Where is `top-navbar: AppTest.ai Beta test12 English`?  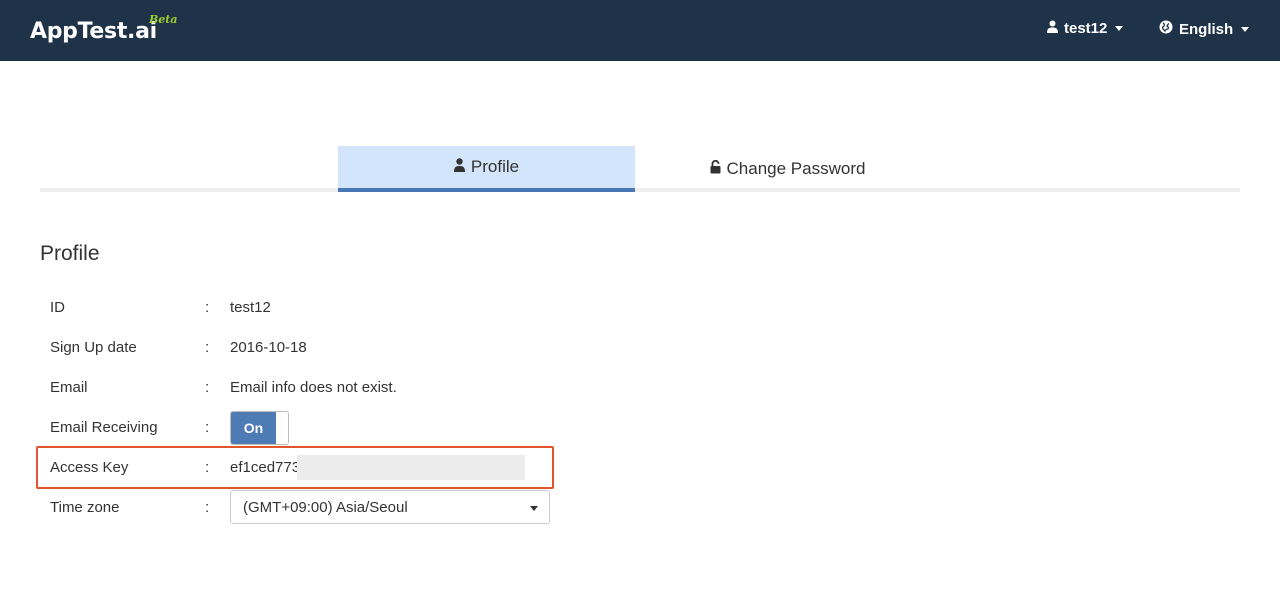
top-navbar: AppTest.ai Beta test12 English is located at coordinates (640, 30).